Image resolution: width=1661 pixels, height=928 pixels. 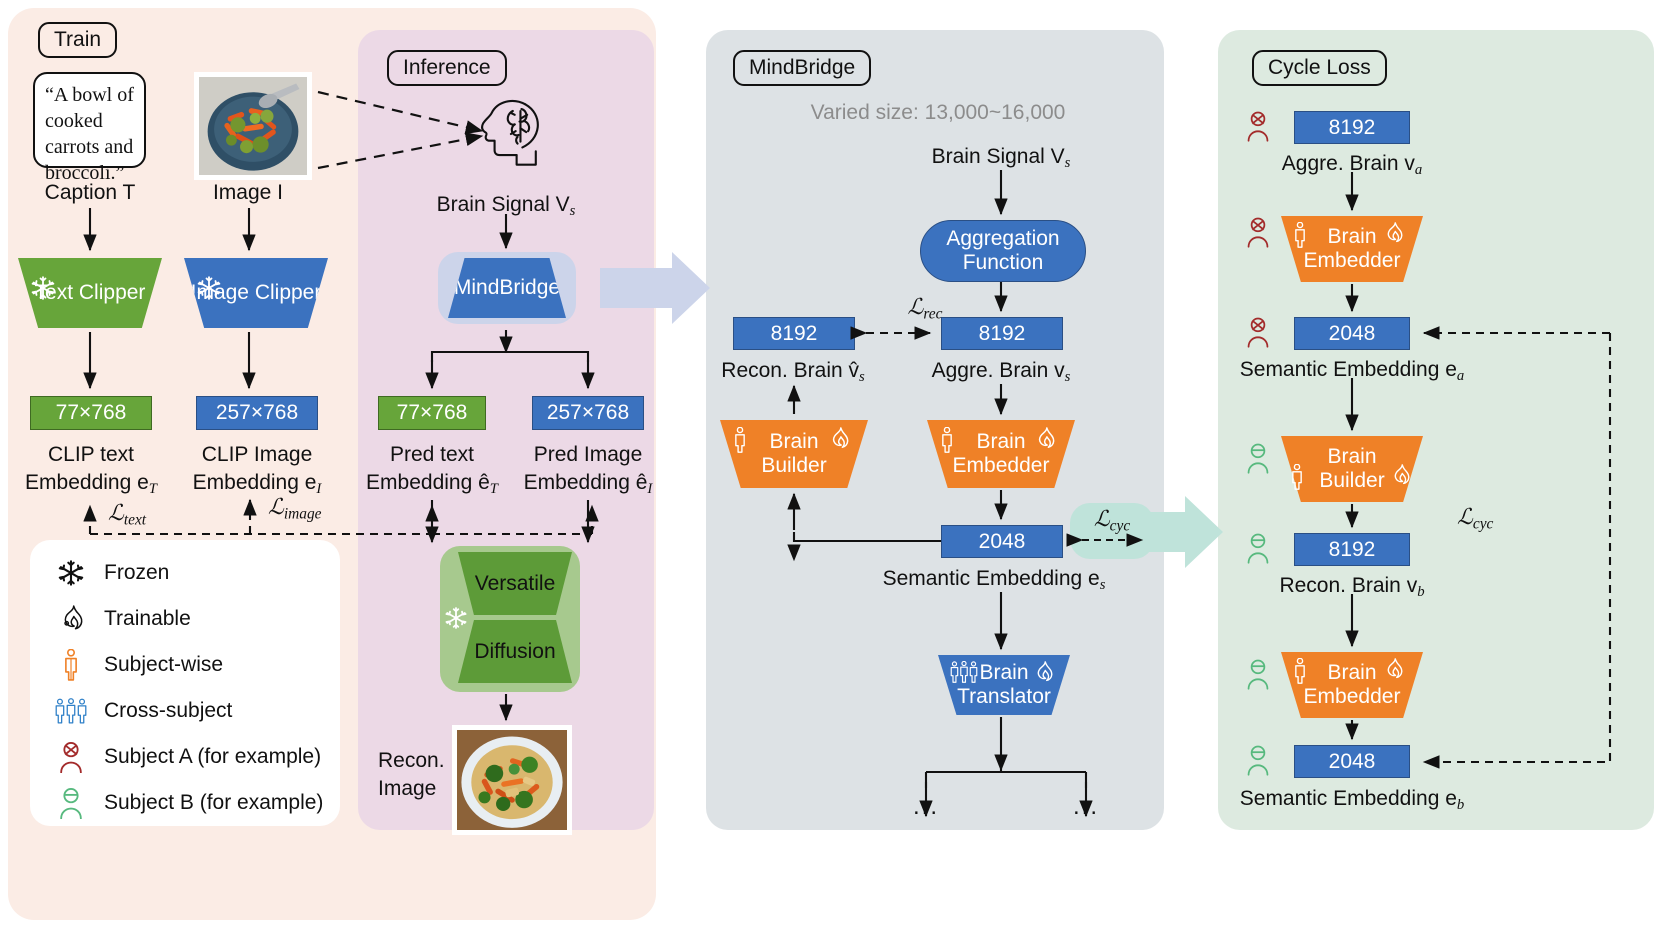 What do you see at coordinates (1002, 541) in the screenshot?
I see `semantic-embedding-dim-box-mb: 2048` at bounding box center [1002, 541].